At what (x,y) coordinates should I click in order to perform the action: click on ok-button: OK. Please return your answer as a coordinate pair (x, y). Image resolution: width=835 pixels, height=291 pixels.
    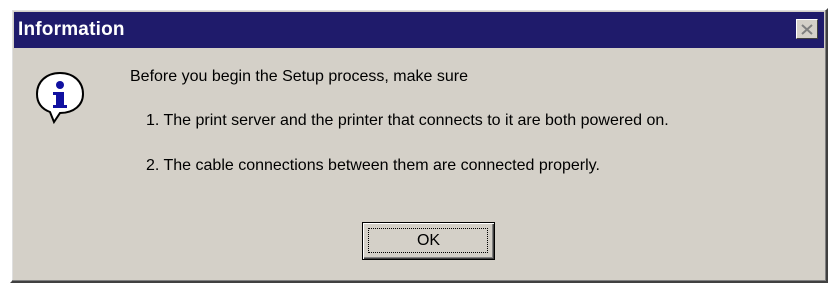
    Looking at the image, I should click on (428, 241).